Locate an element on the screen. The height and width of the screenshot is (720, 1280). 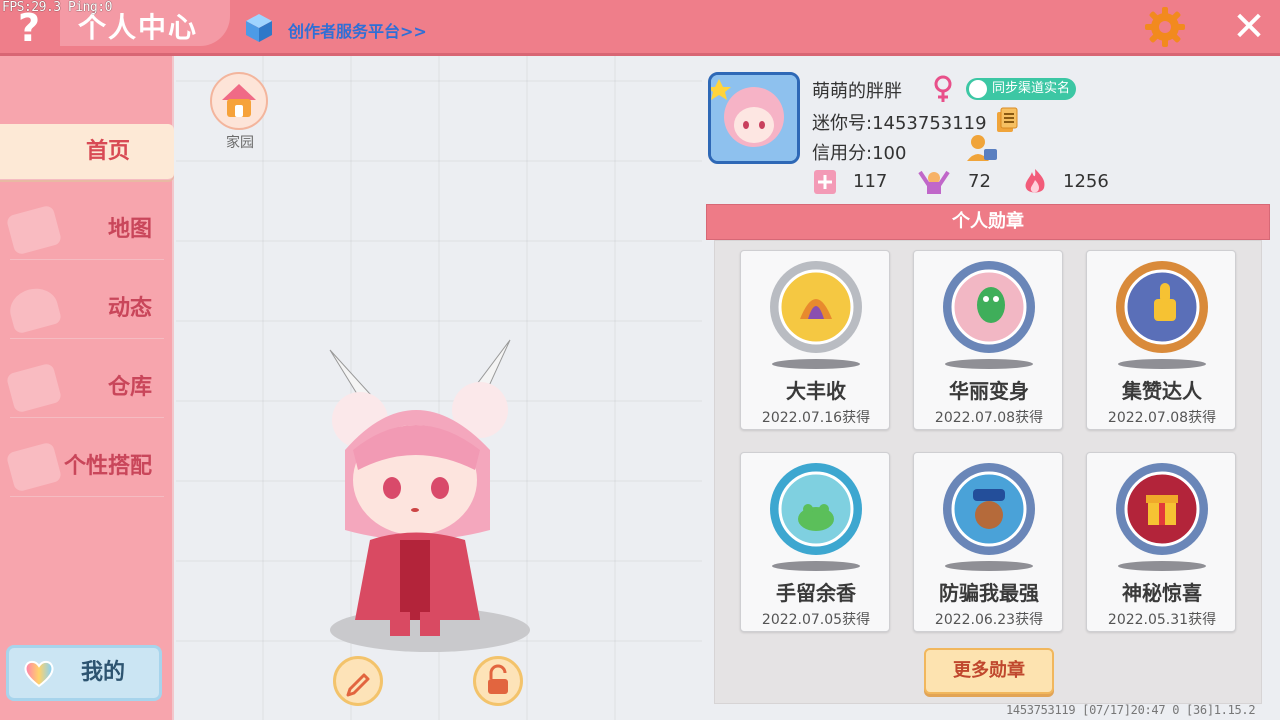
credit-score: 信用分:100 is located at coordinates (859, 153).